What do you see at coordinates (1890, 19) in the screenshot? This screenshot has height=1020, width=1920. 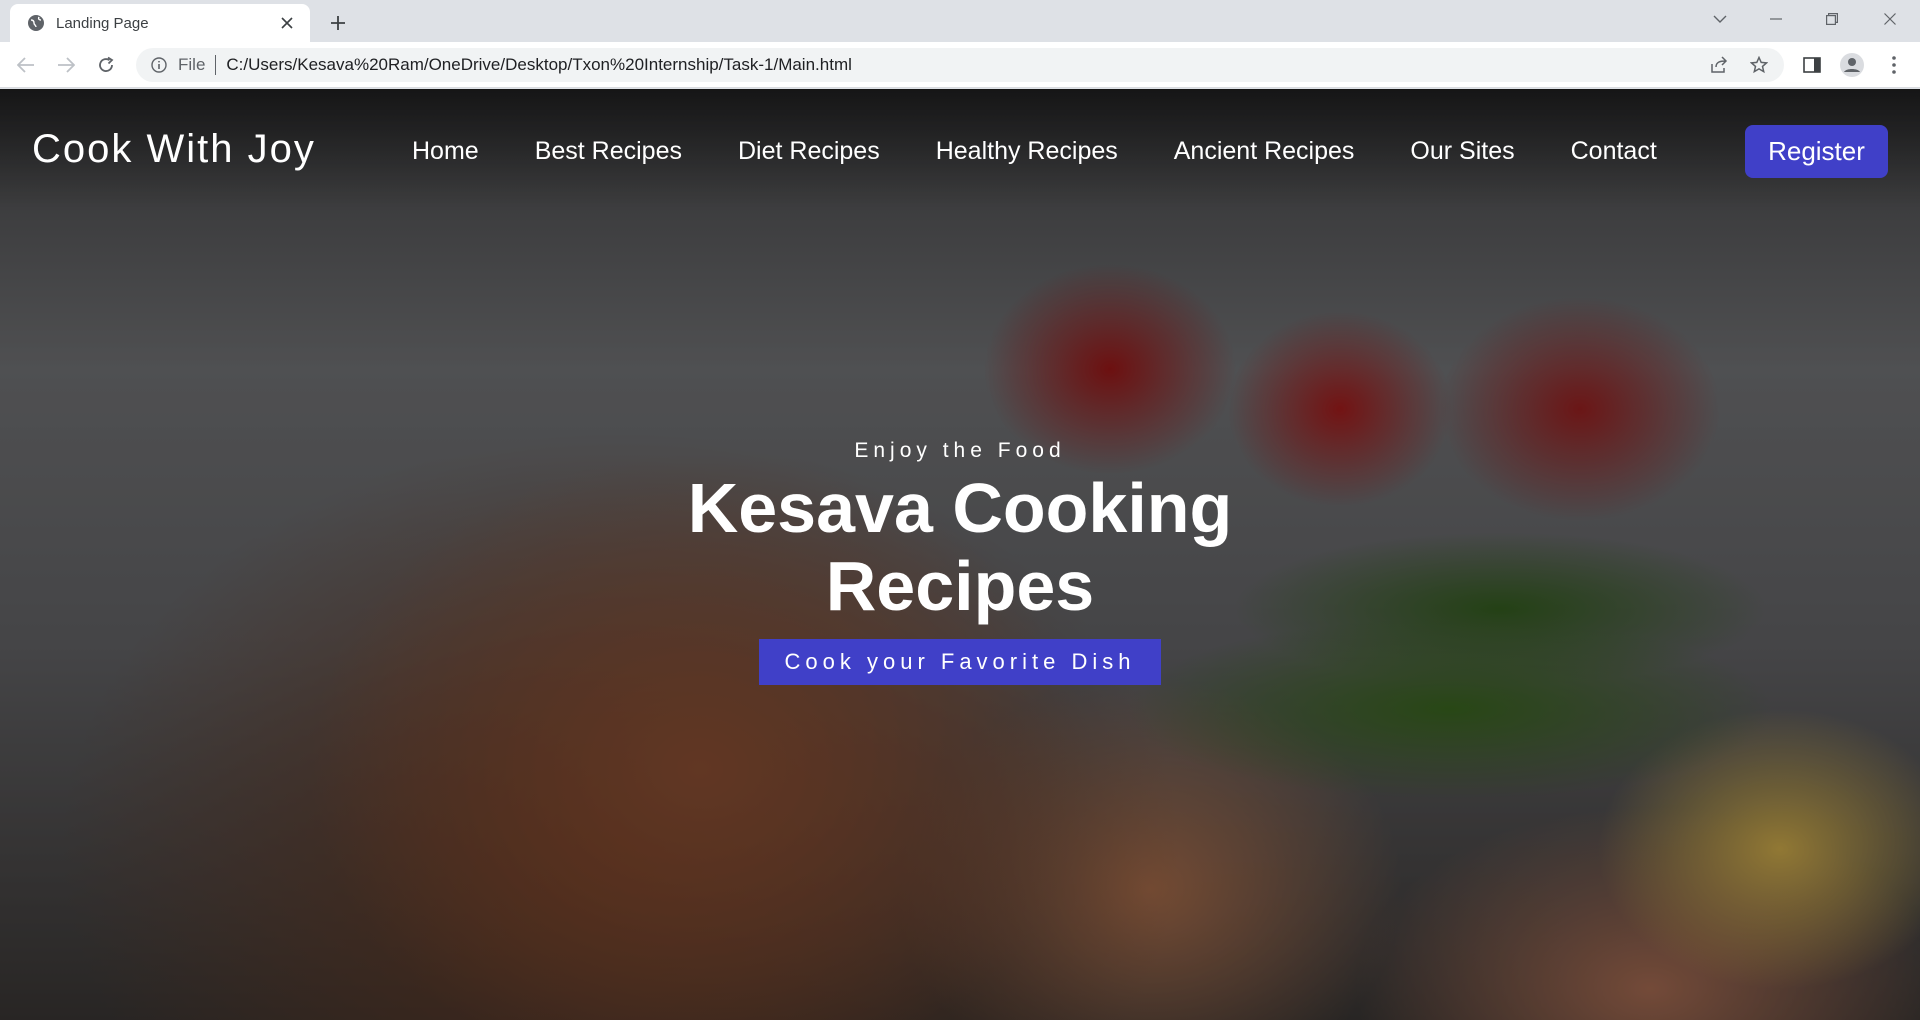 I see `close-window-icon` at bounding box center [1890, 19].